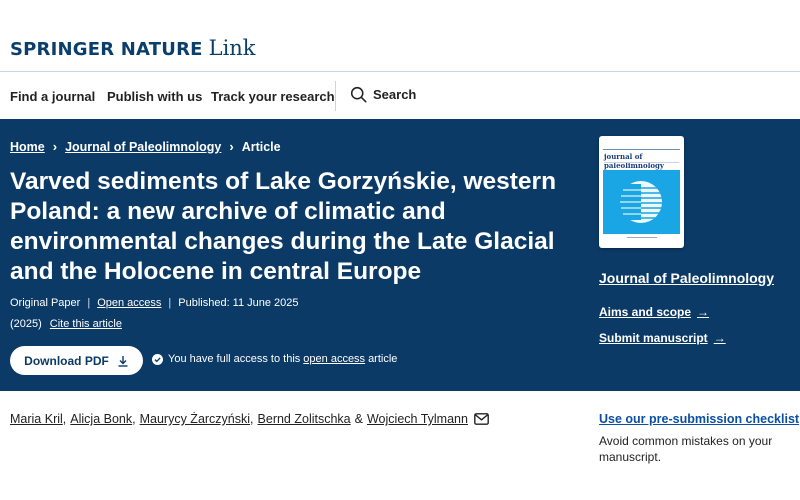 This screenshot has width=800, height=500. I want to click on pre-submission-checklist-link: Use our pre-submission checklist→, so click(699, 419).